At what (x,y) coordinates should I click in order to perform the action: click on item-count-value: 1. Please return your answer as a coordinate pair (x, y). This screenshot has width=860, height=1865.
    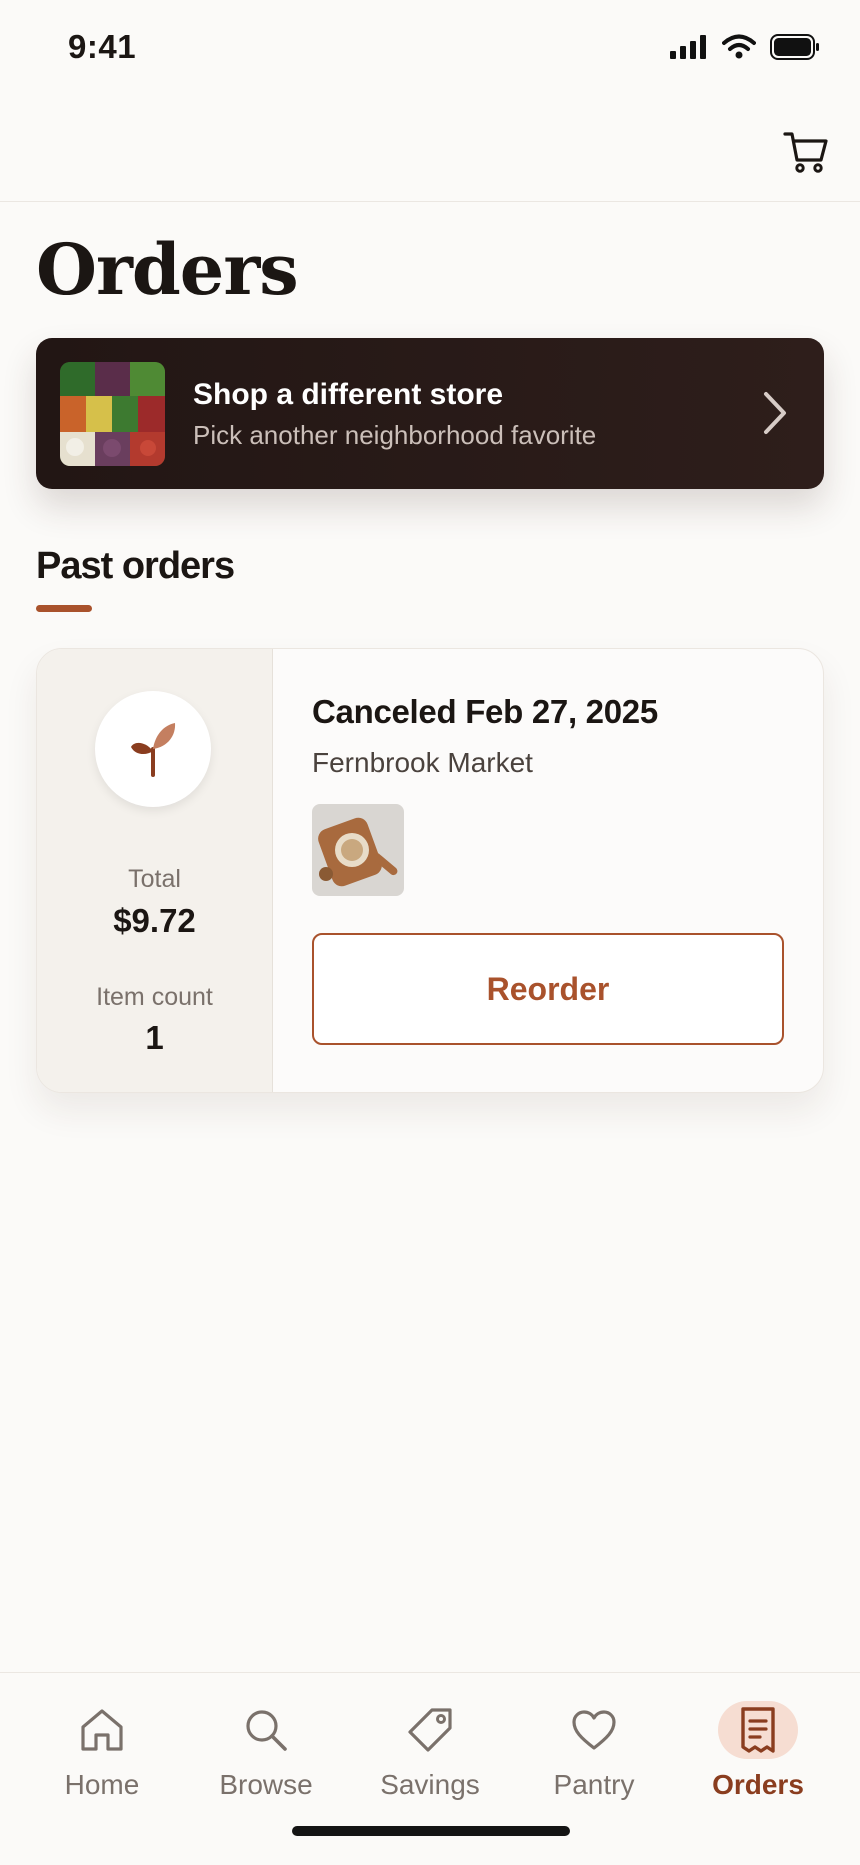
    Looking at the image, I should click on (154, 1037).